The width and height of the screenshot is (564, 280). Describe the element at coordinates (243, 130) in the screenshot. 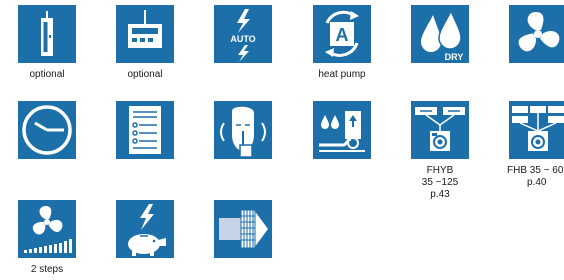

I see `quiet-operation-icon` at that location.